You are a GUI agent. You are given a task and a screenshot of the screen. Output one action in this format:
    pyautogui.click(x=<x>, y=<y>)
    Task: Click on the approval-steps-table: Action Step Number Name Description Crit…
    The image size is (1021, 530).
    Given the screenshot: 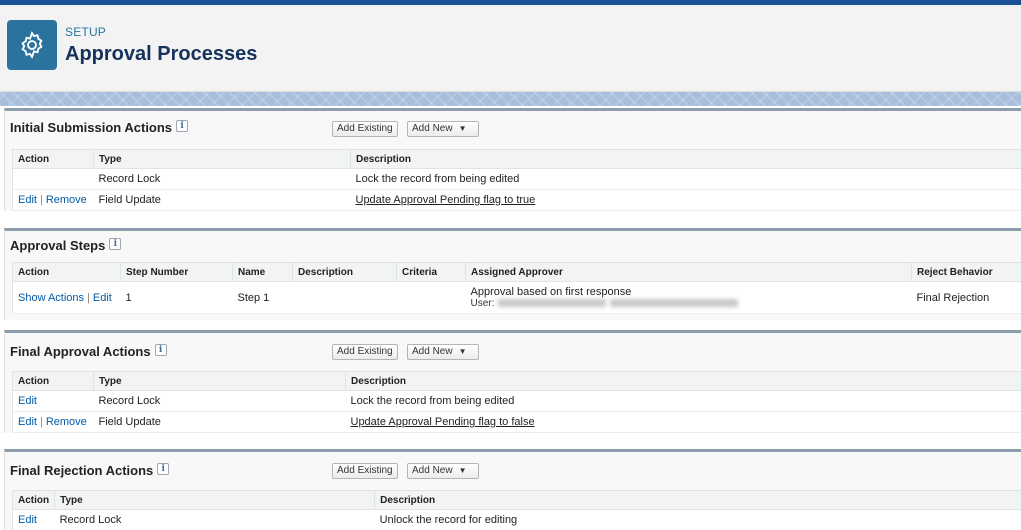 What is the action you would take?
    pyautogui.click(x=516, y=288)
    